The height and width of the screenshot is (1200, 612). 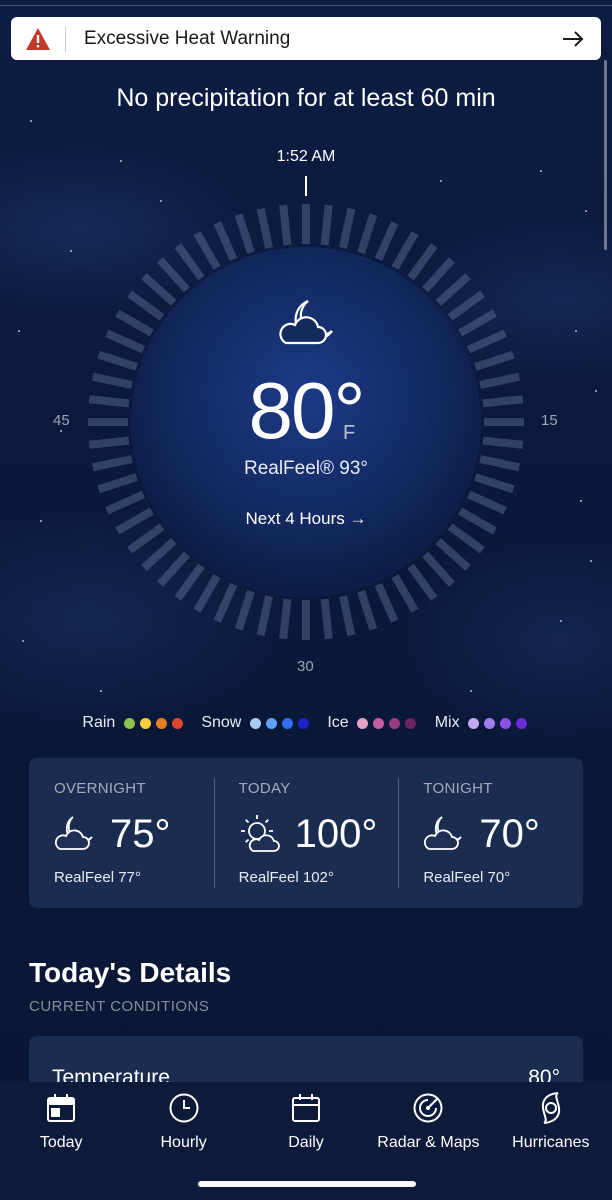 I want to click on heat-alert-banner: Excessive Heat Warning, so click(x=306, y=38).